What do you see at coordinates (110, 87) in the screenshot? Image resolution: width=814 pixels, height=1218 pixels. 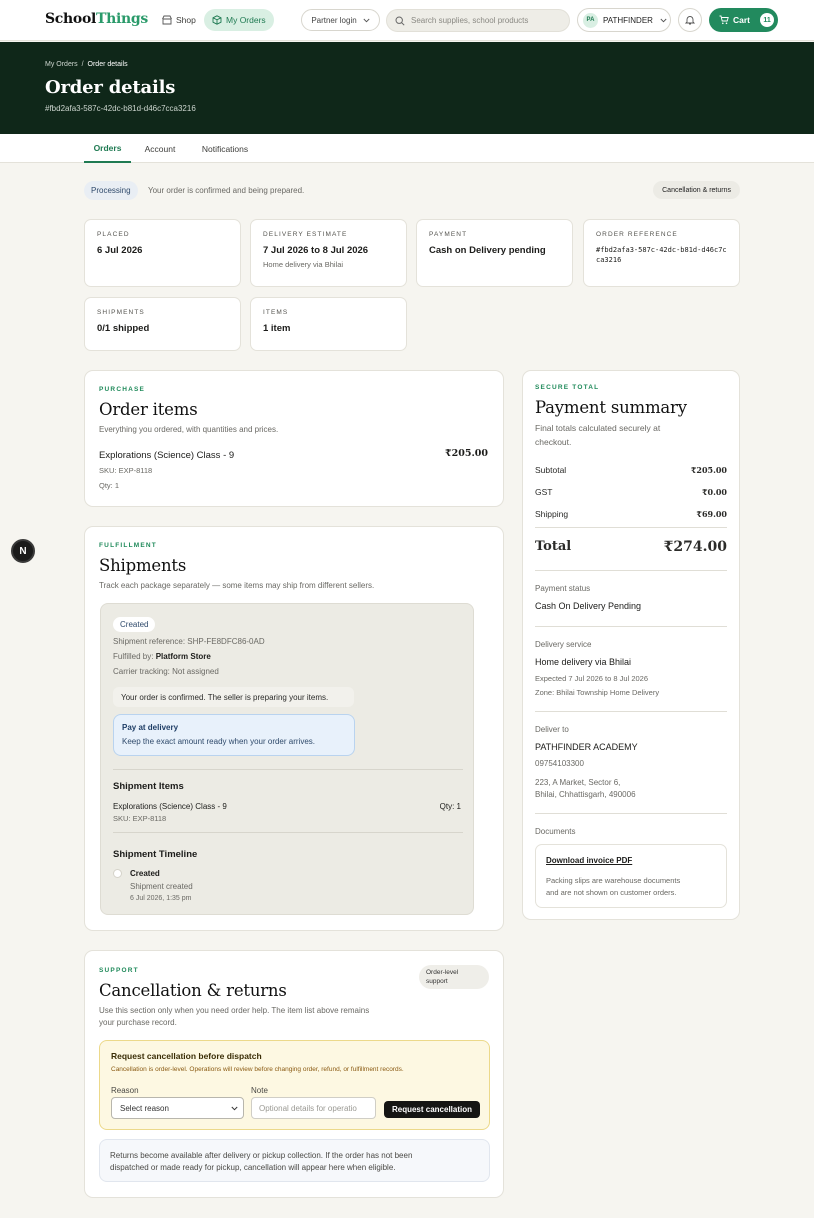 I see `page-title: Order details` at bounding box center [110, 87].